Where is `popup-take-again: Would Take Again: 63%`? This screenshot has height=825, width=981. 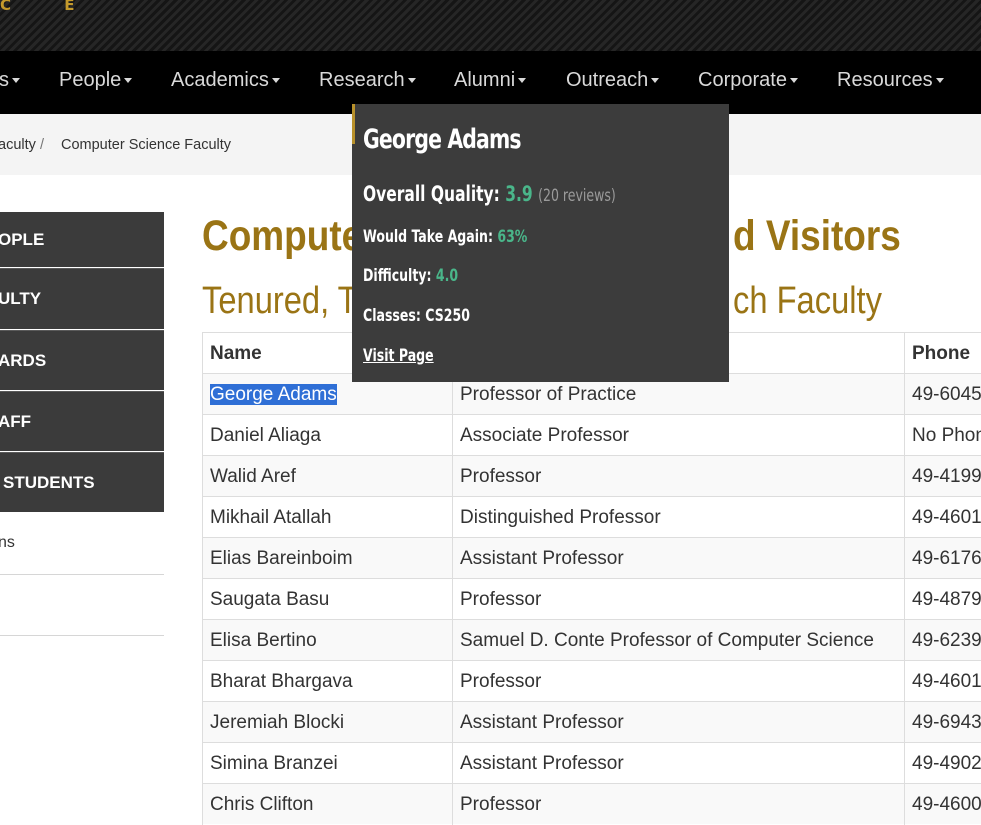
popup-take-again: Would Take Again: 63% is located at coordinates (445, 237).